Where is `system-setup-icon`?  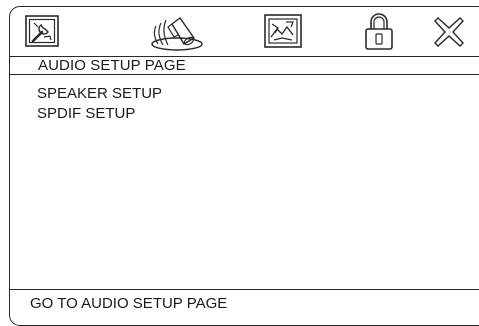
system-setup-icon is located at coordinates (41, 31).